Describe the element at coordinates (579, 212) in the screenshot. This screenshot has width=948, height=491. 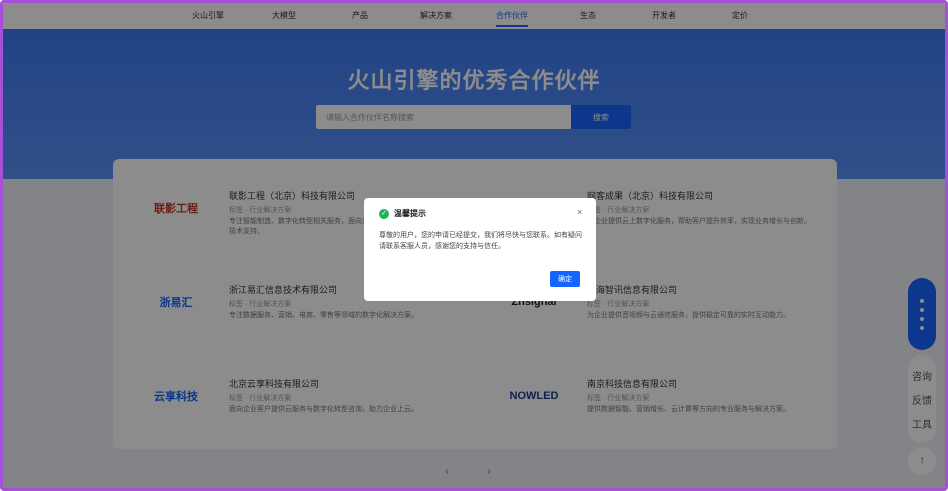
I see `close-icon: ×` at that location.